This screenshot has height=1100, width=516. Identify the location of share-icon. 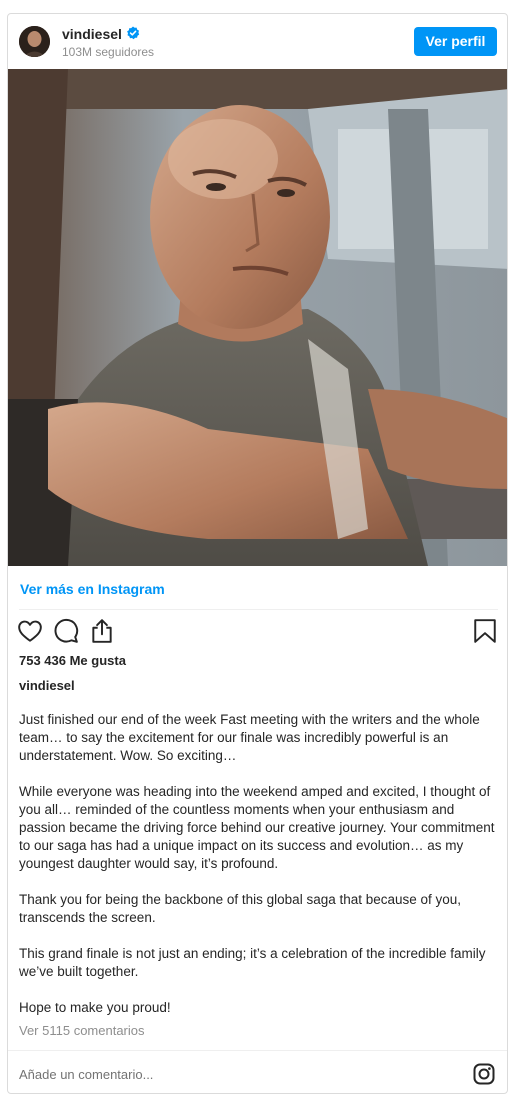
(103, 632).